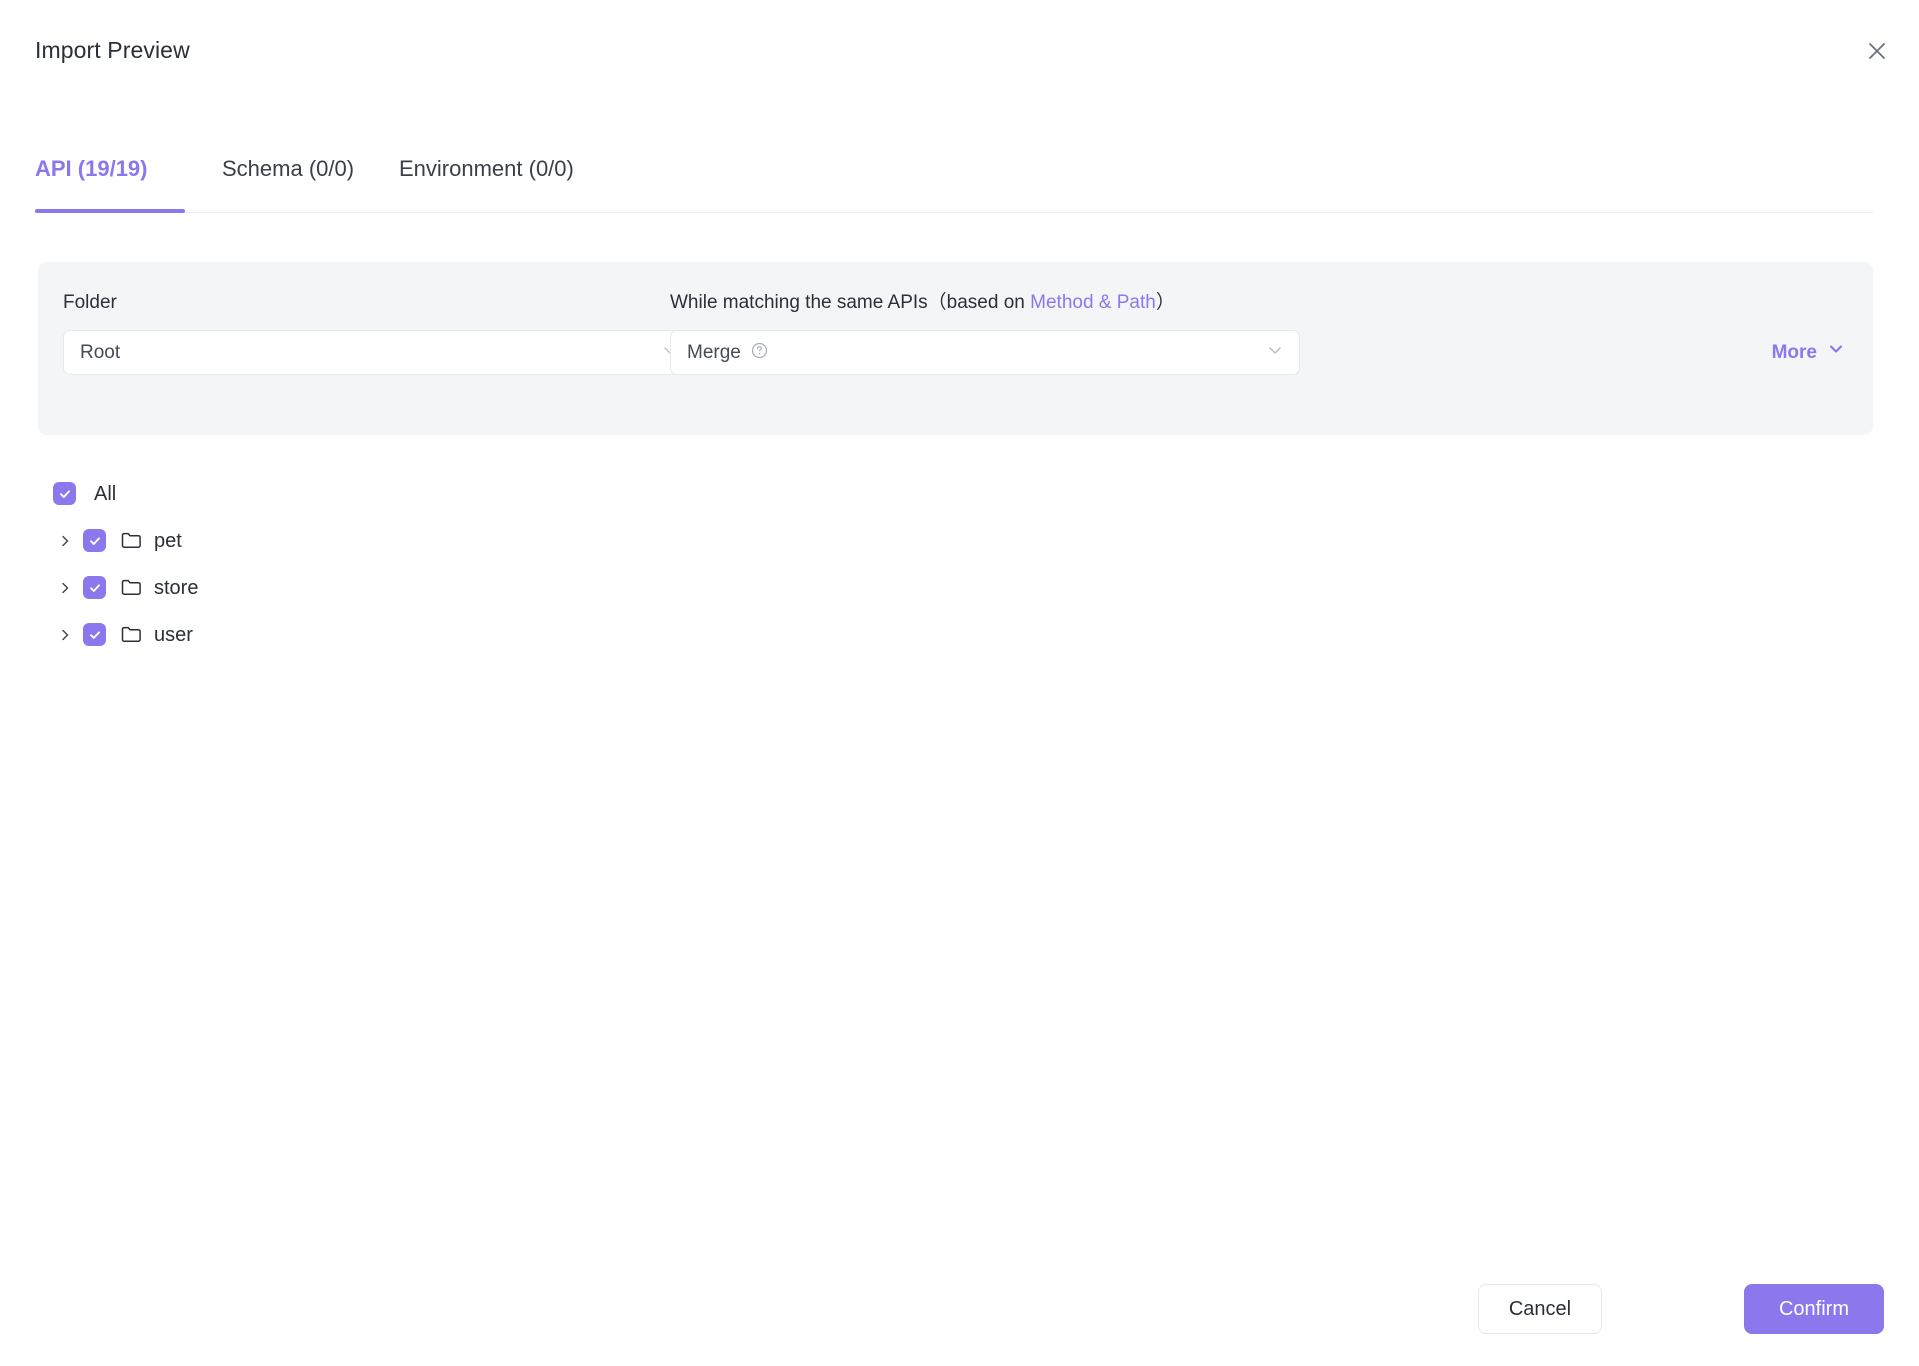 The image size is (1919, 1366). I want to click on merge-strategy-select: Merge, so click(985, 352).